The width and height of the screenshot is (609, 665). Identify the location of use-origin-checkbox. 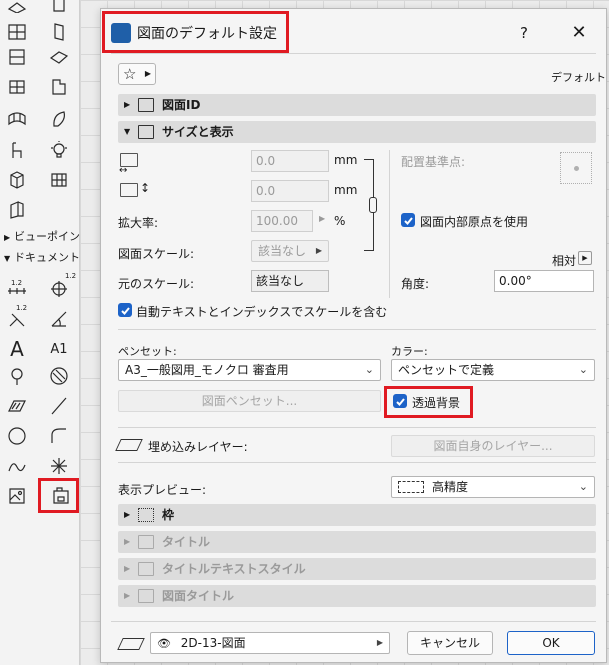
(408, 220).